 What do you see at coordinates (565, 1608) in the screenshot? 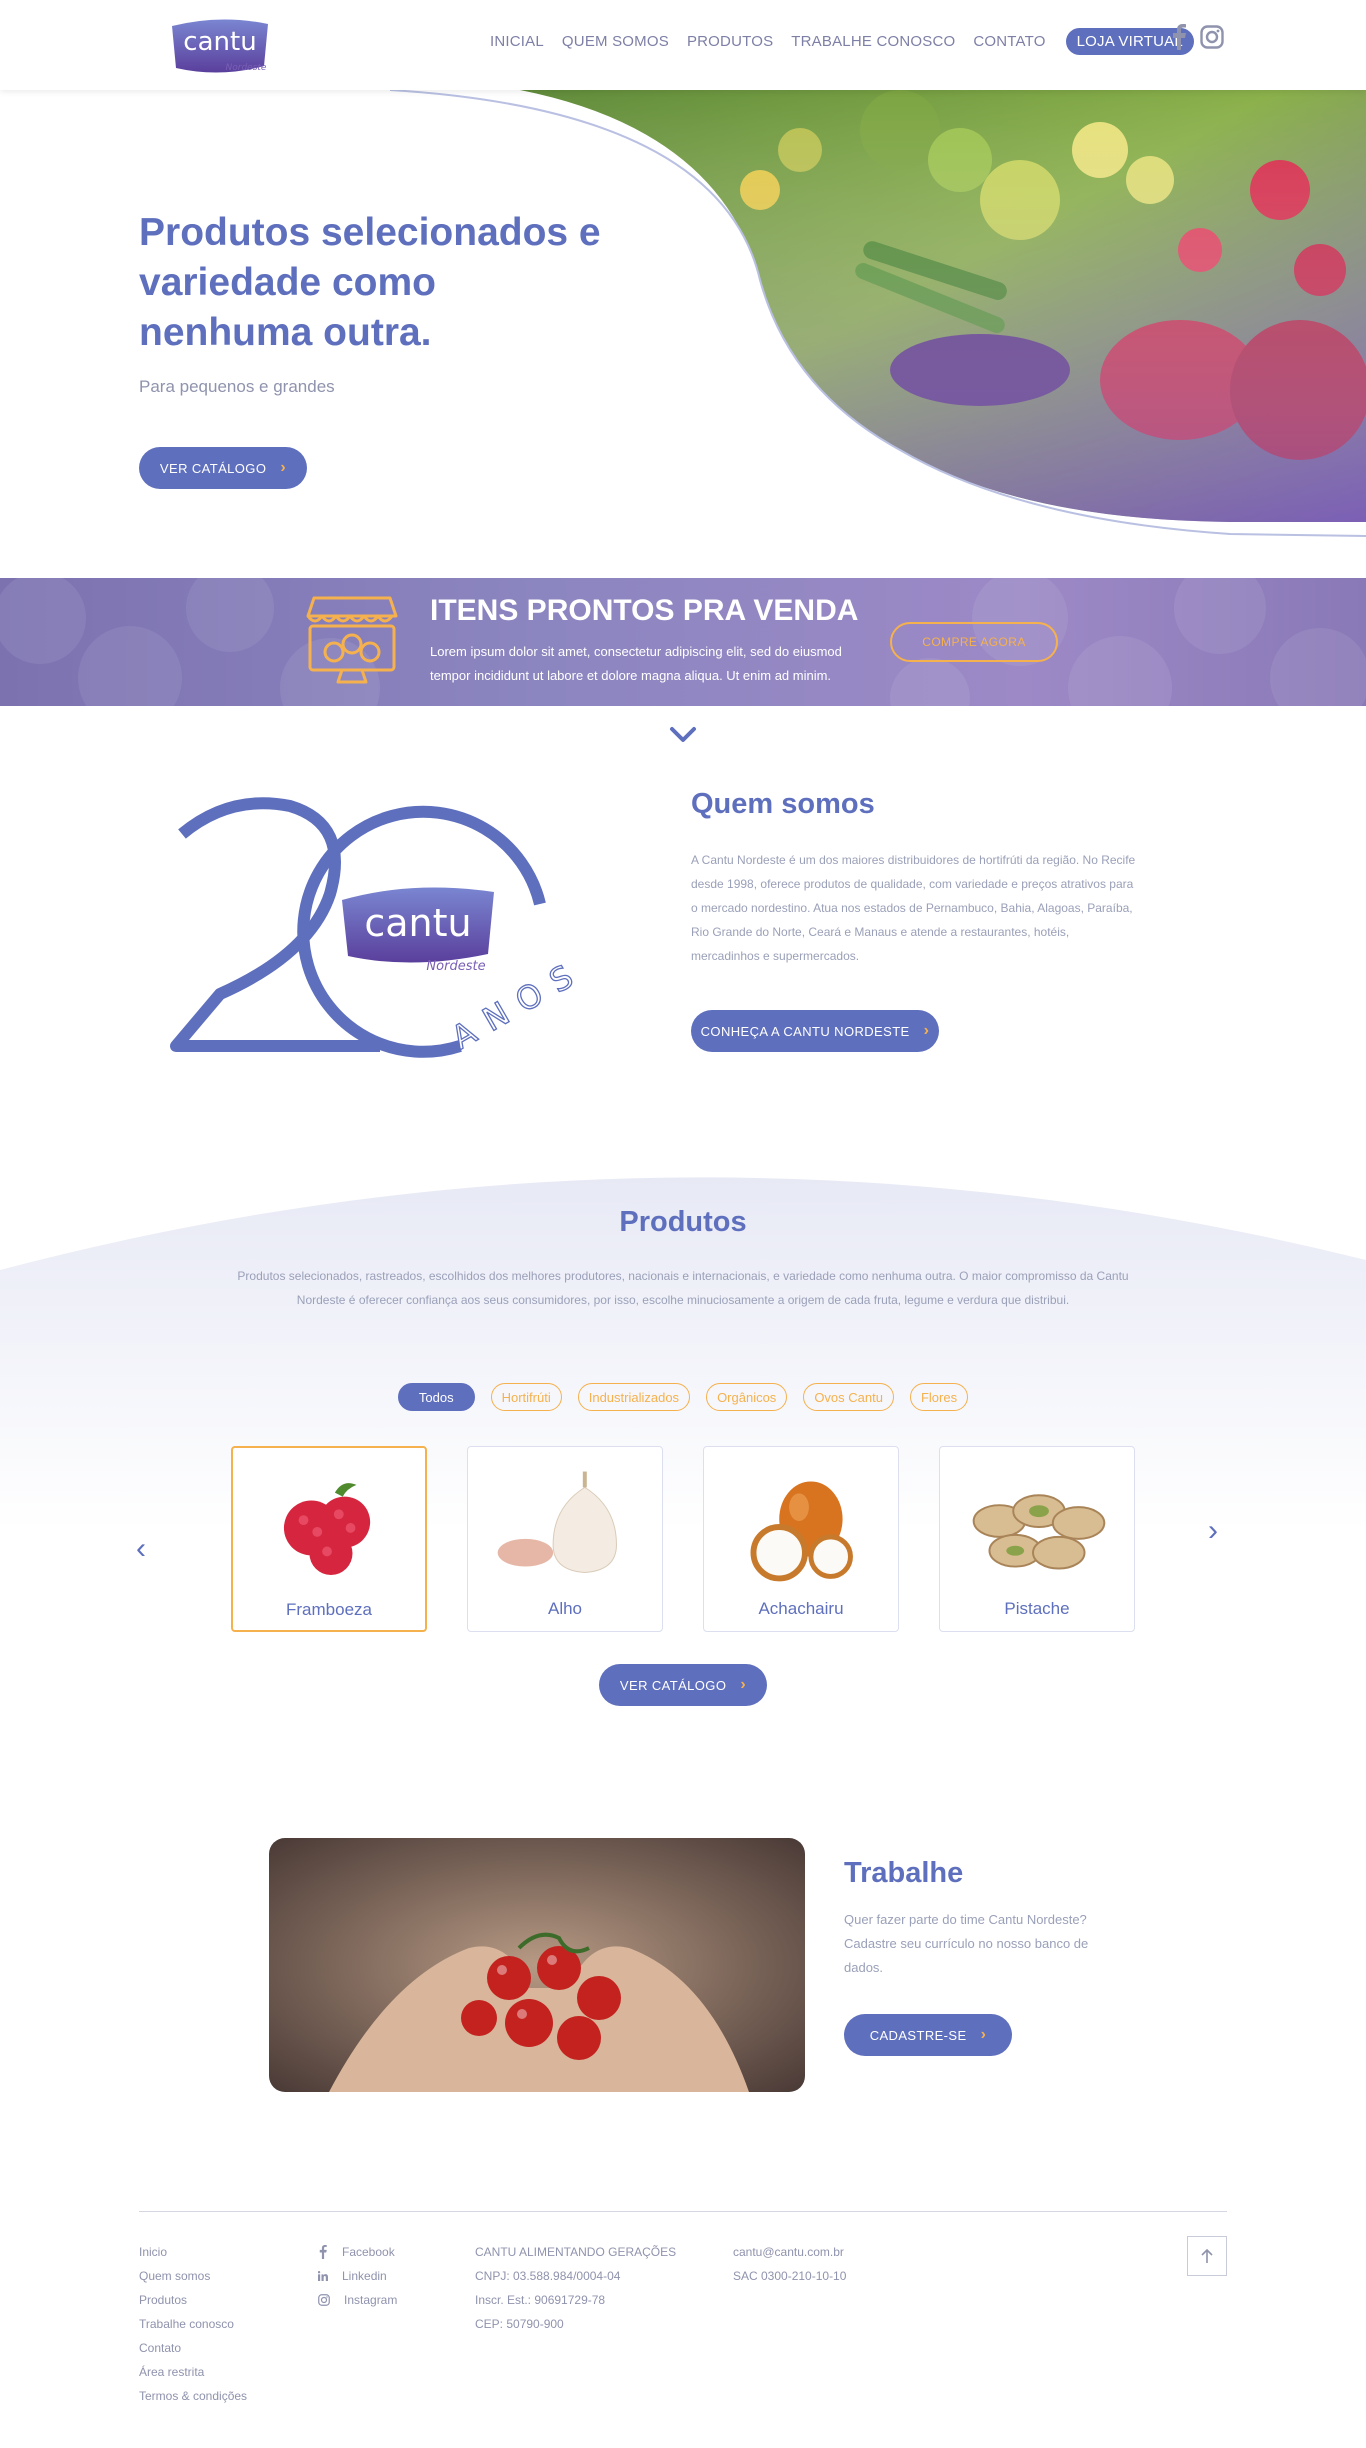
I see `product-name: Alho` at bounding box center [565, 1608].